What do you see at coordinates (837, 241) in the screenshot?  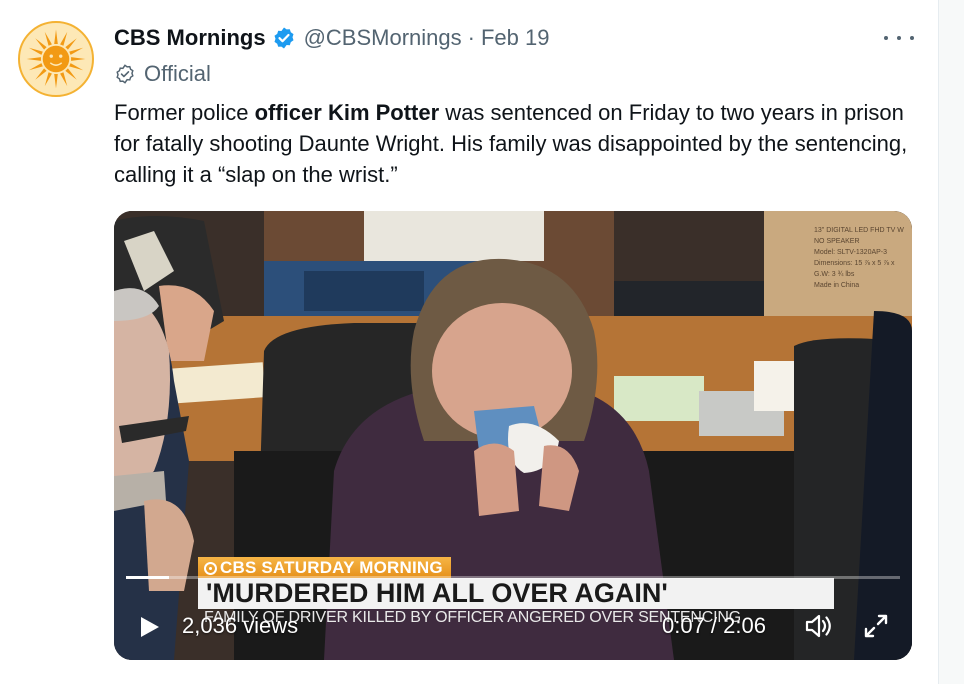 I see `box-label-line: NO SPEAKER` at bounding box center [837, 241].